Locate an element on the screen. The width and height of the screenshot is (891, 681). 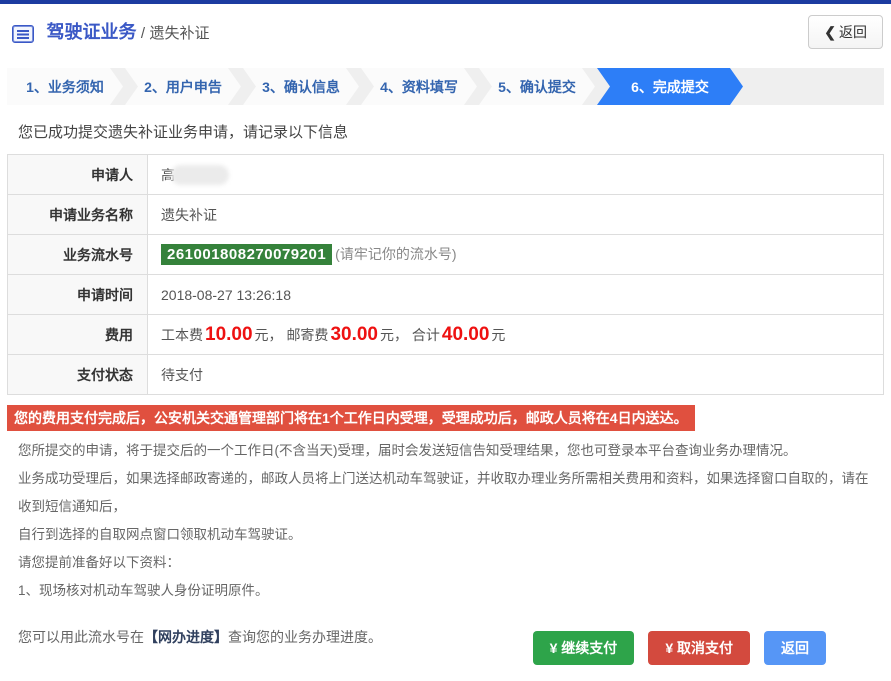
applicant-value: 高 is located at coordinates (515, 174).